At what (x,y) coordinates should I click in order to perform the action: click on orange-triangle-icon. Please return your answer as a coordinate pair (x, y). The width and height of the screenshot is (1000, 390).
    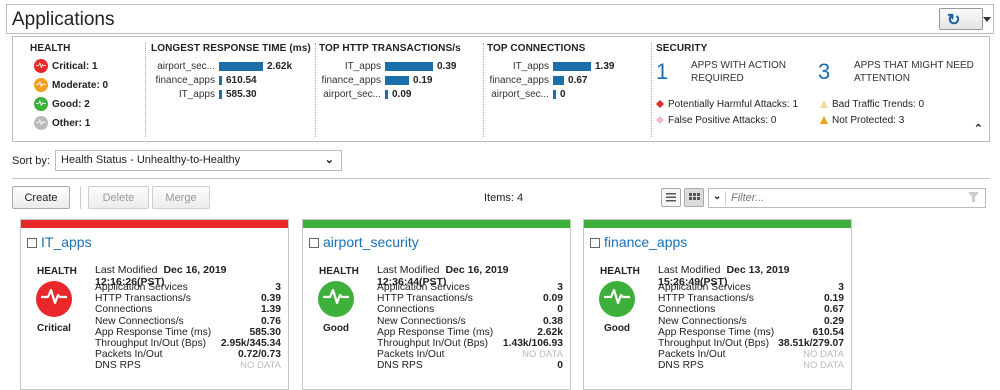
    Looking at the image, I should click on (824, 120).